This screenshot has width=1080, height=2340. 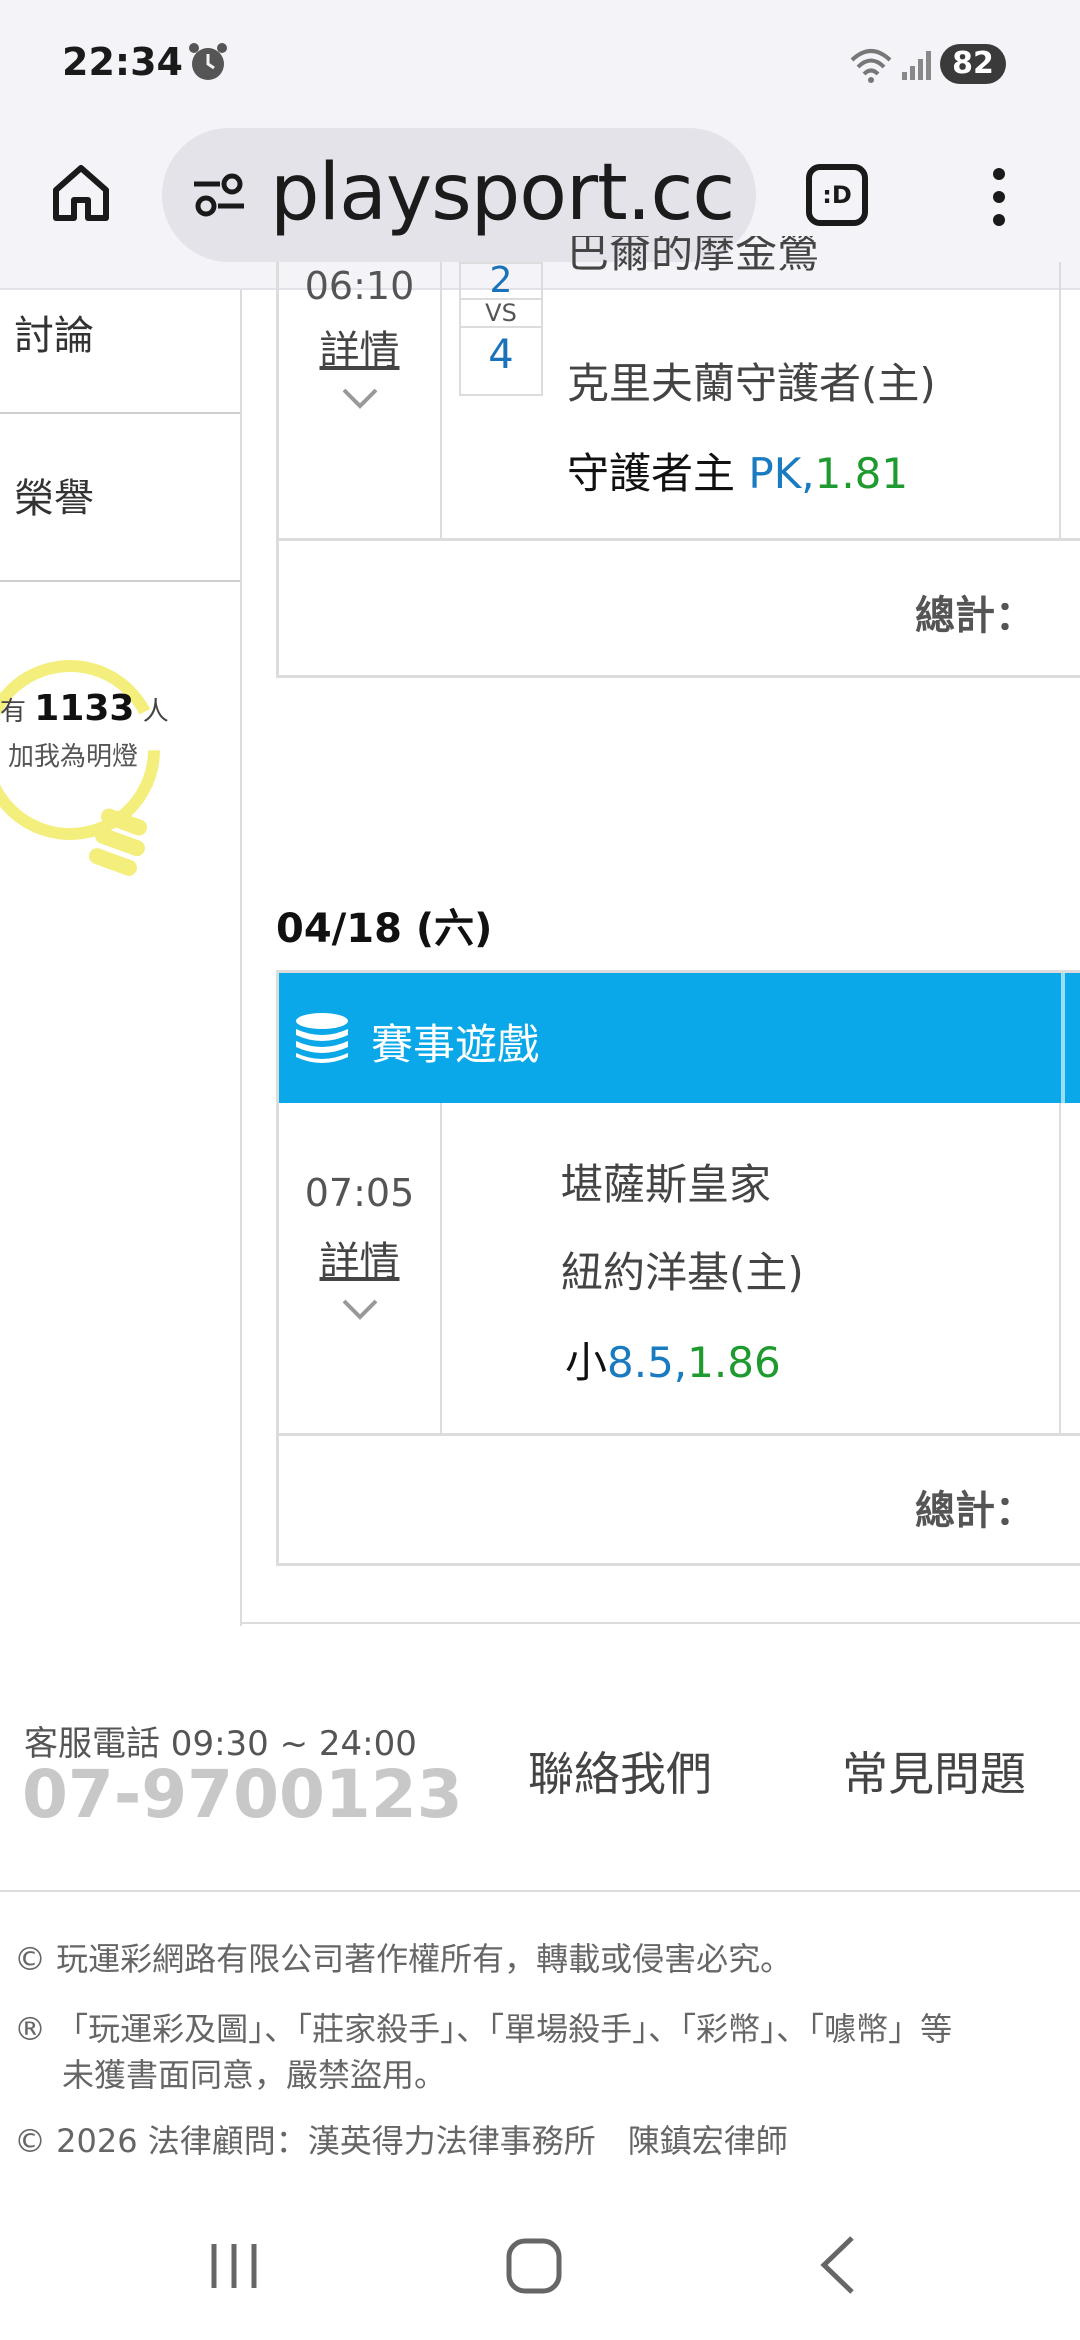 What do you see at coordinates (540, 1891) in the screenshot?
I see `footer-divider` at bounding box center [540, 1891].